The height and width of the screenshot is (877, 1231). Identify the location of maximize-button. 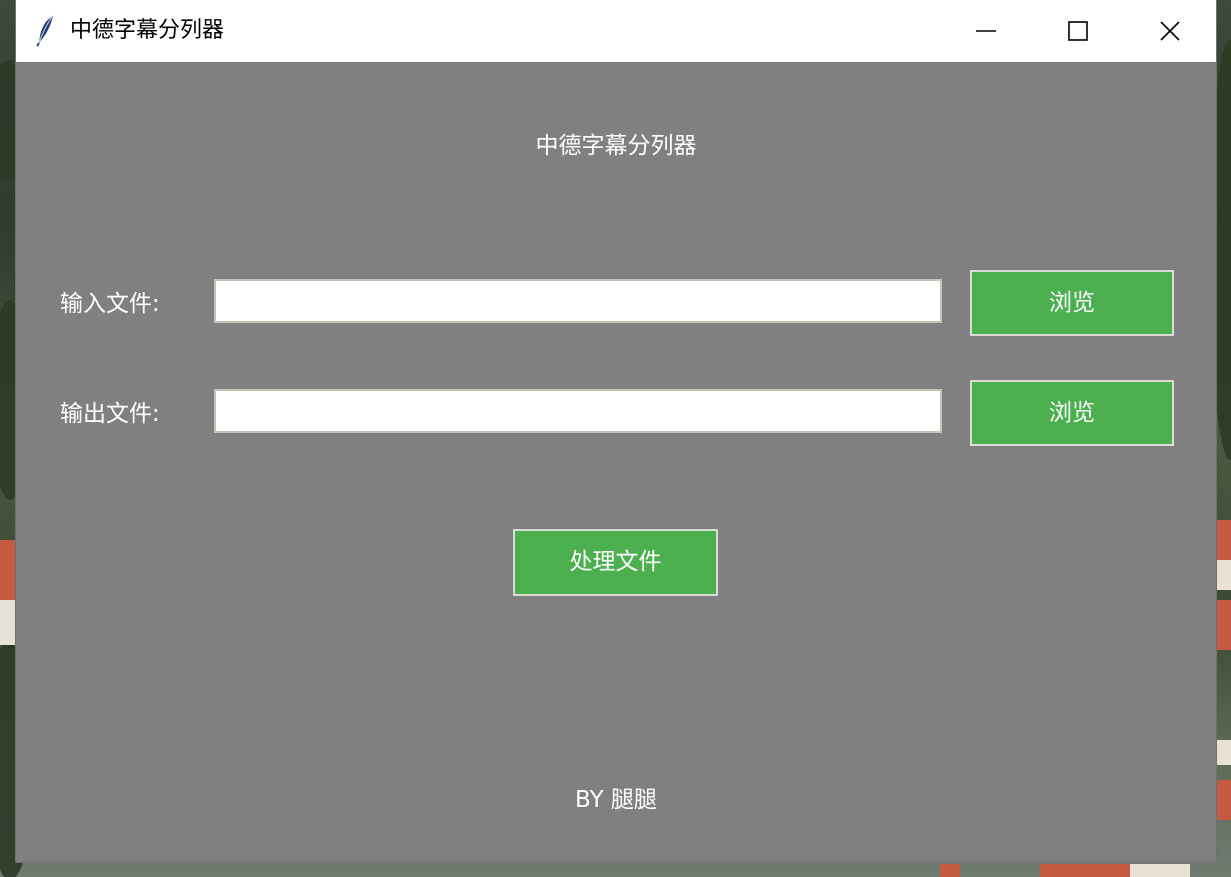
(1078, 31).